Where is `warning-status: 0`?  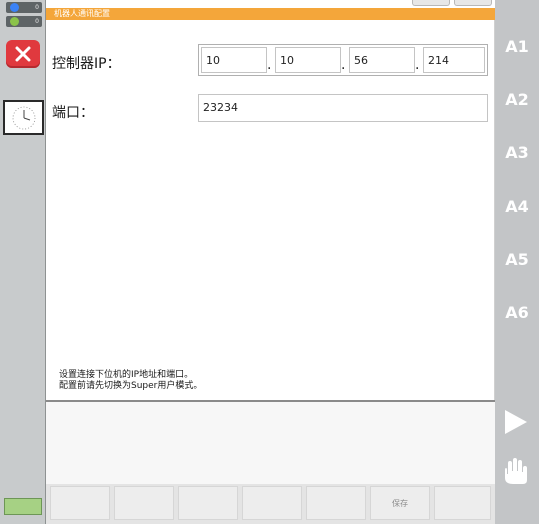
warning-status: 0 is located at coordinates (24, 21).